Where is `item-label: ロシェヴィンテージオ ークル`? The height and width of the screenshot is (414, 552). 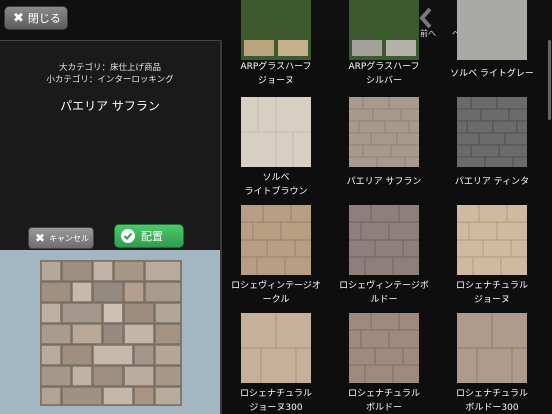 item-label: ロシェヴィンテージオ ークル is located at coordinates (276, 293).